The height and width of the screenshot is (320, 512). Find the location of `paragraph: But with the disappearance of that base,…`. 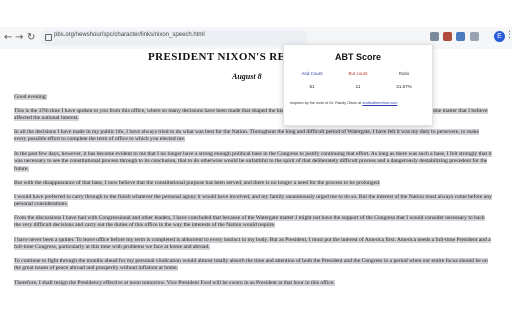

paragraph: But with the disappearance of that base,… is located at coordinates (197, 183).